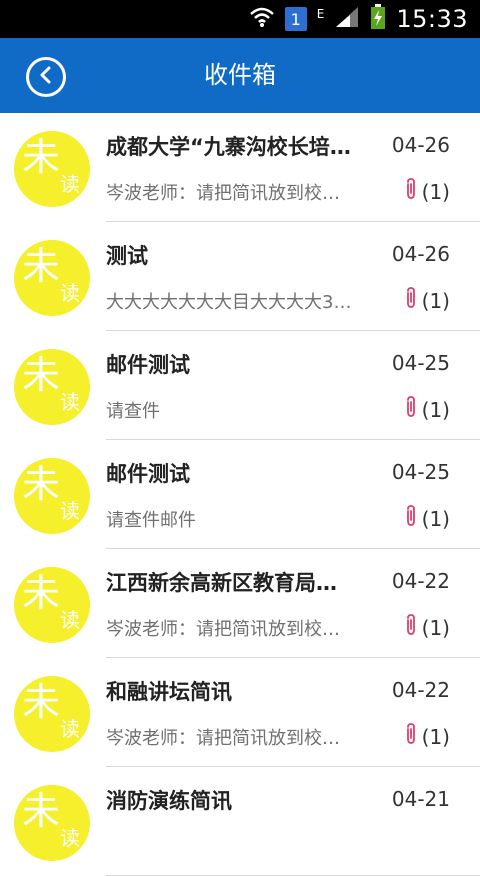 Image resolution: width=480 pixels, height=876 pixels. I want to click on list-item: 未 读 江西新余高新区教育局… 04-22 岑波老师：请把简讯放到校… (1), so click(240, 603).